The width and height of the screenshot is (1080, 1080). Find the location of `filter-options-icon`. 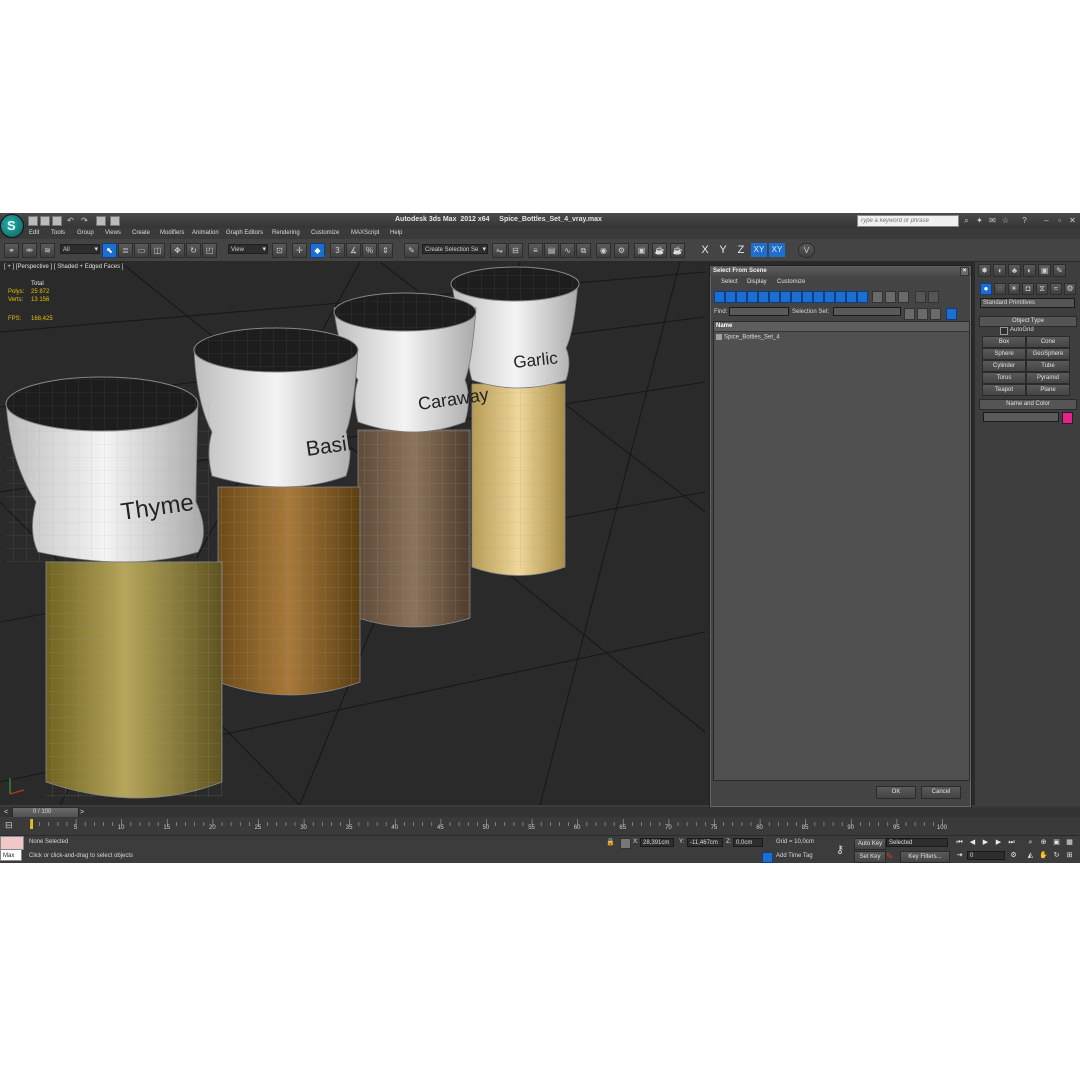

filter-options-icon is located at coordinates (933, 297).